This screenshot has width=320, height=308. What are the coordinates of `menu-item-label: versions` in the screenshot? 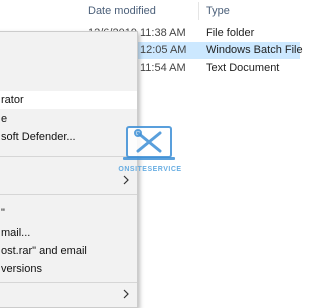 It's located at (21, 269).